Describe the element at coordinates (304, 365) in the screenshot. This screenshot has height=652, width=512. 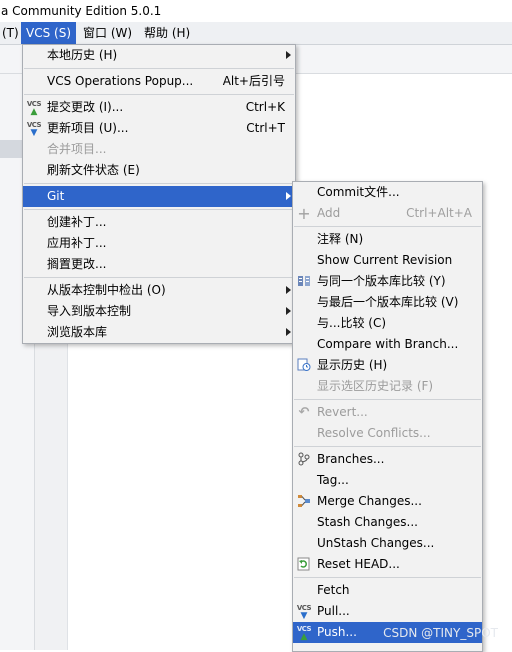
I see `history-icon` at that location.